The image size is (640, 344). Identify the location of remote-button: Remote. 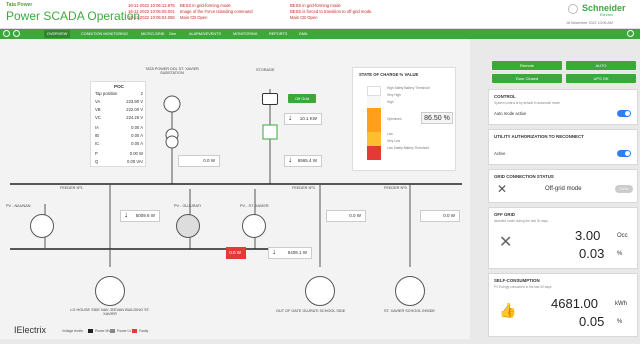
(527, 65).